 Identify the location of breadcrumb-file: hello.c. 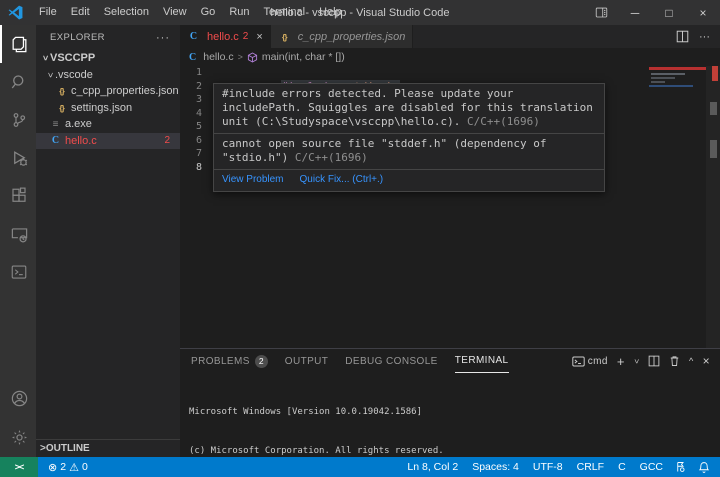
(218, 57).